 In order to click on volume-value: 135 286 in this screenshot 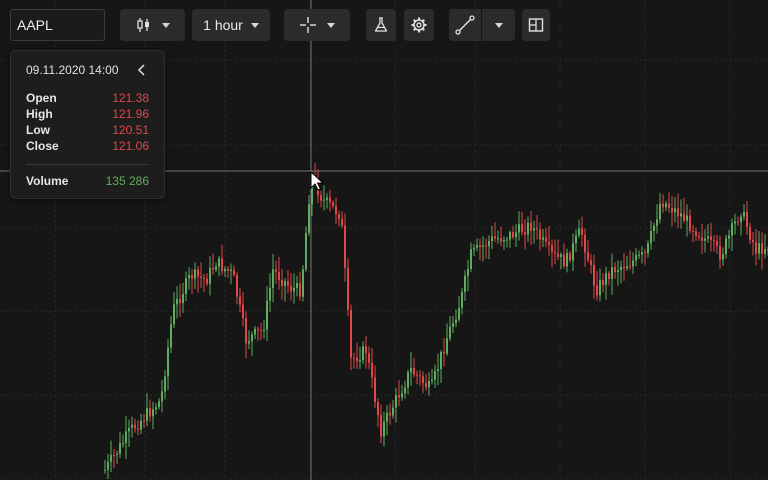, I will do `click(127, 181)`.